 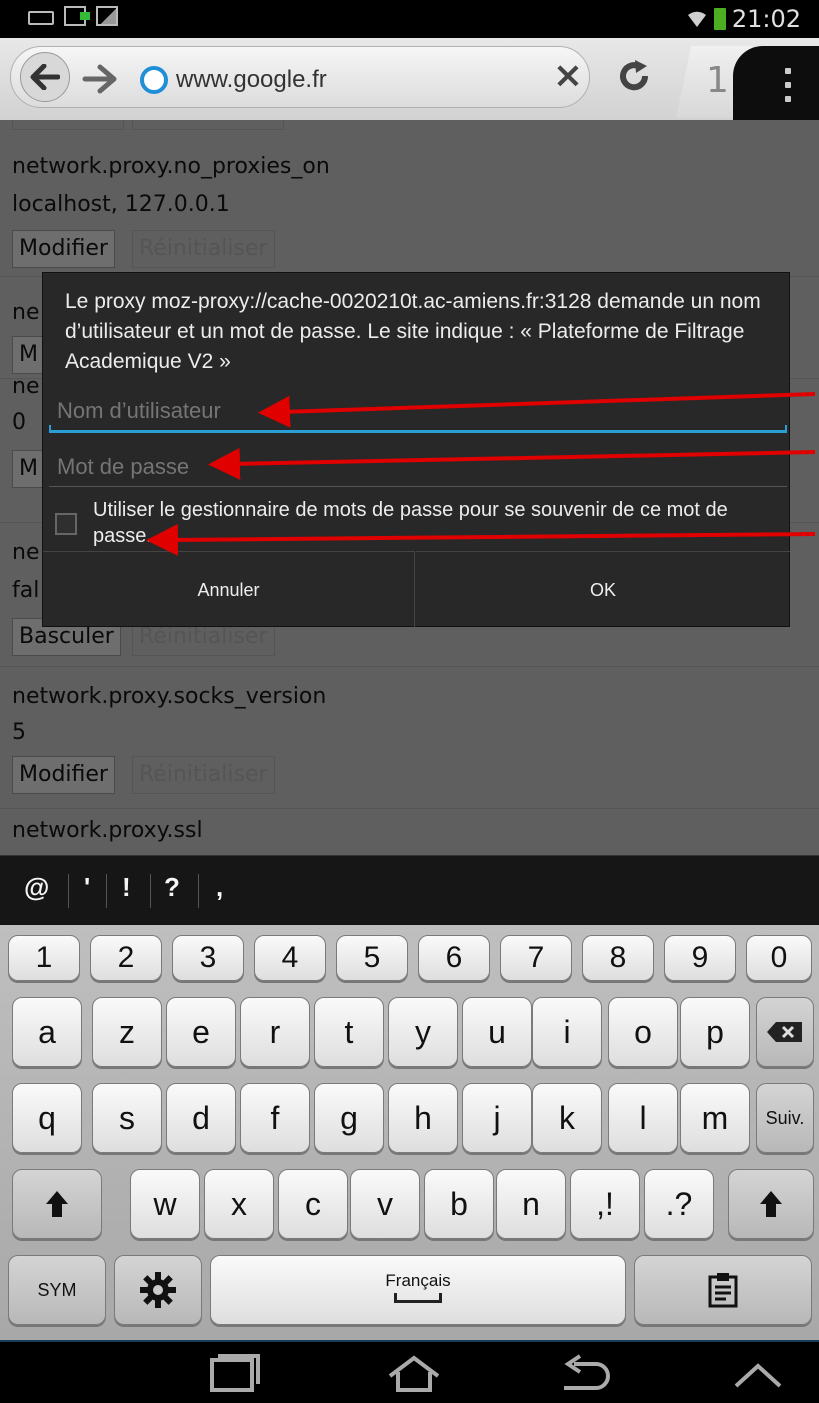 I want to click on backspace-key, so click(x=785, y=1032).